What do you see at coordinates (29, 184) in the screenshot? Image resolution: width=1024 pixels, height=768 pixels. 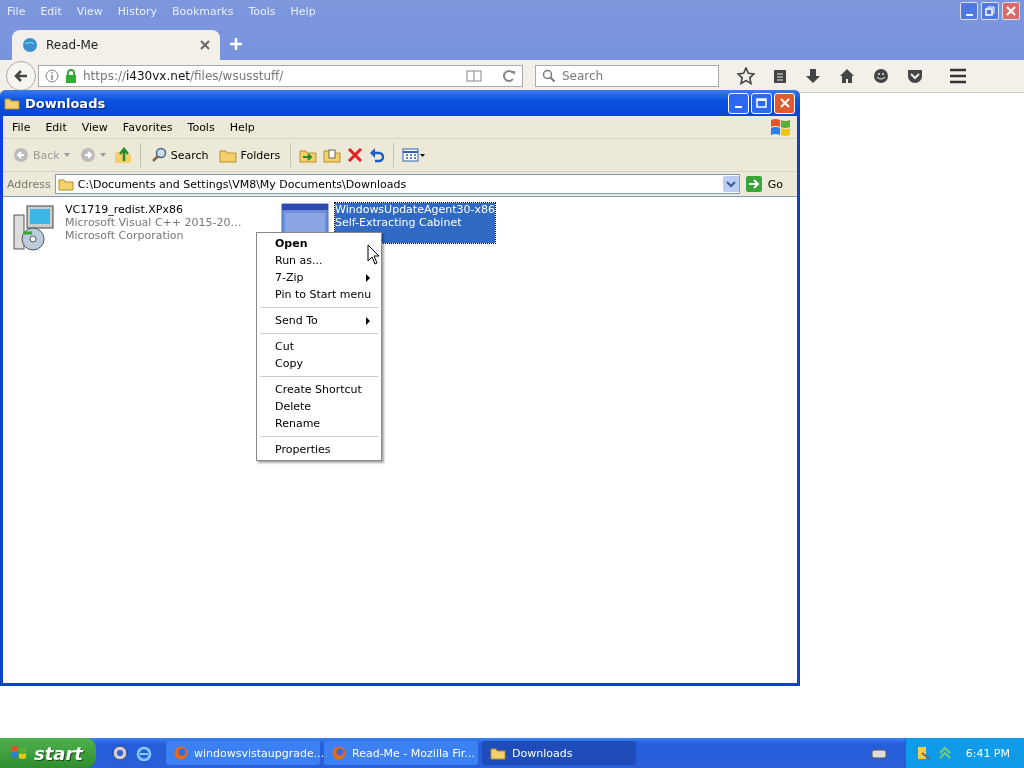 I see `address-label: Address` at bounding box center [29, 184].